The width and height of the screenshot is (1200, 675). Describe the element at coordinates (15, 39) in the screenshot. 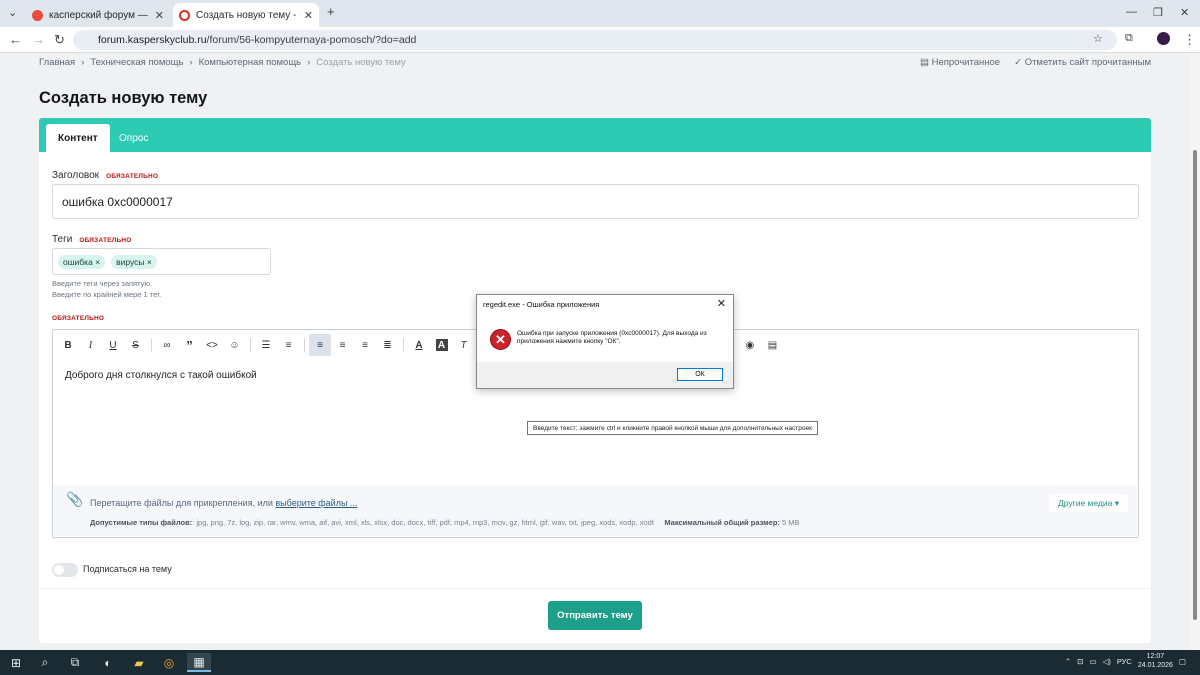

I see `back-icon: ←` at that location.